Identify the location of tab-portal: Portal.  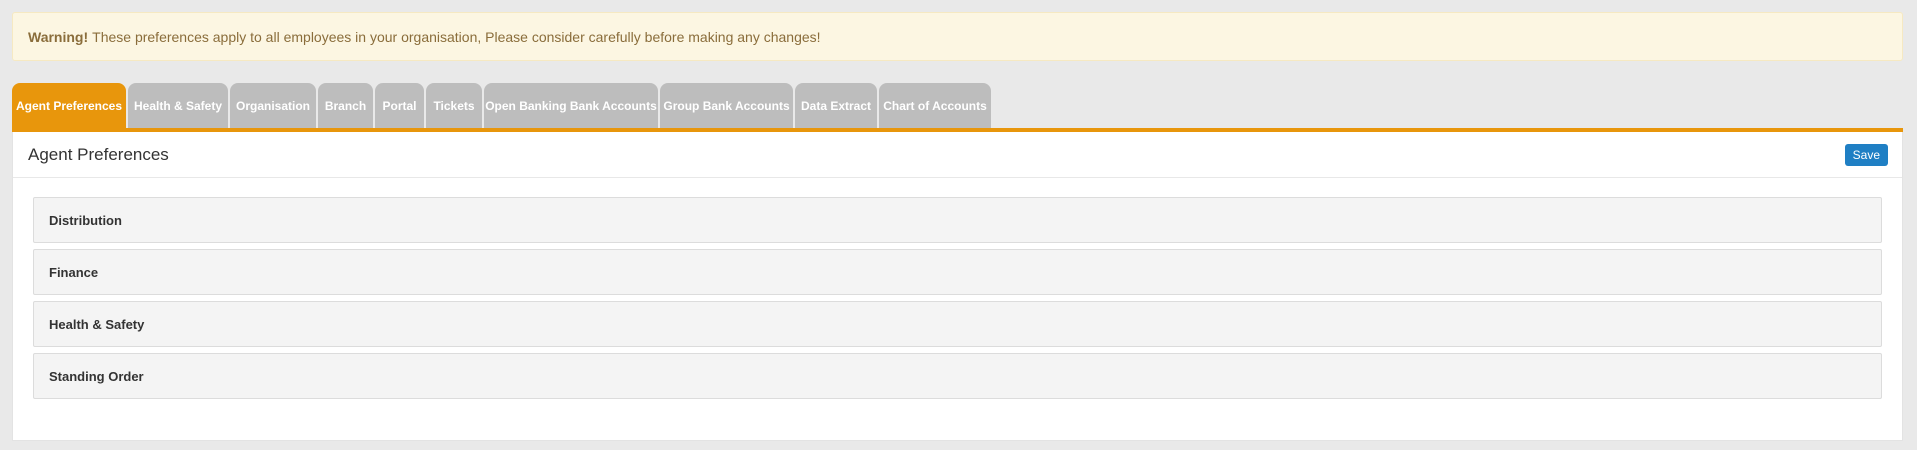
(399, 106).